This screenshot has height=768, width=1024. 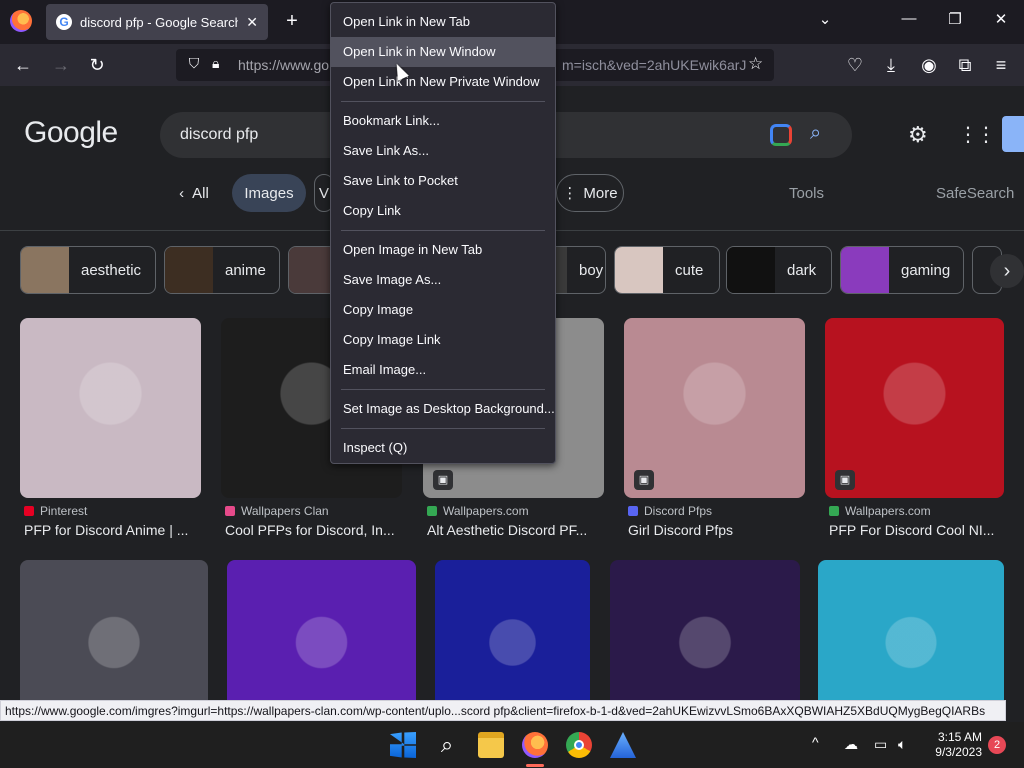 What do you see at coordinates (929, 65) in the screenshot?
I see `account-icon: ◉` at bounding box center [929, 65].